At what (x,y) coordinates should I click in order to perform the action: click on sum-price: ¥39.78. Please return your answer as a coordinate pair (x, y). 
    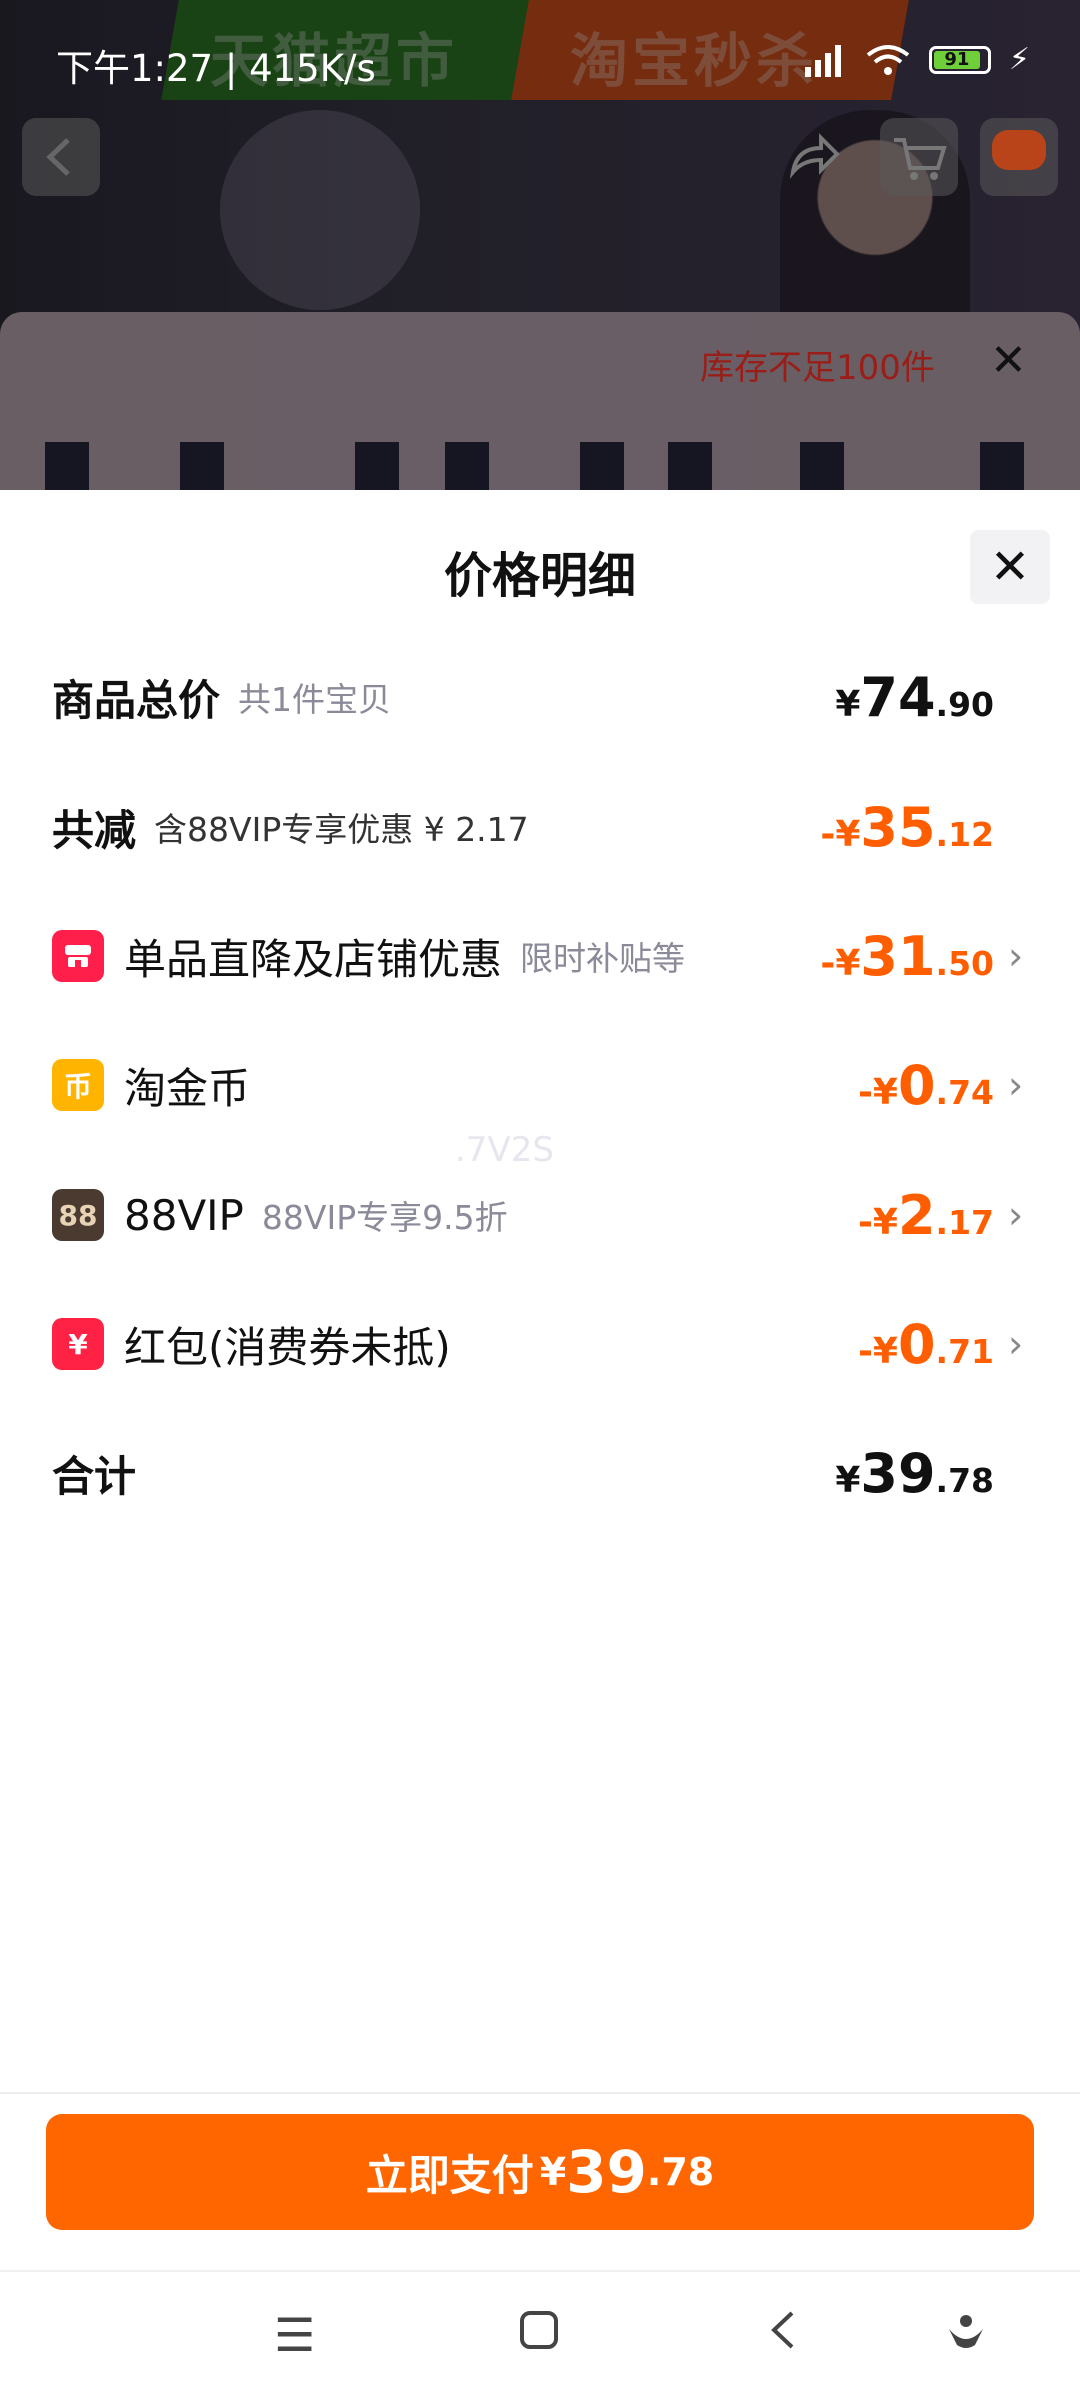
    Looking at the image, I should click on (914, 1473).